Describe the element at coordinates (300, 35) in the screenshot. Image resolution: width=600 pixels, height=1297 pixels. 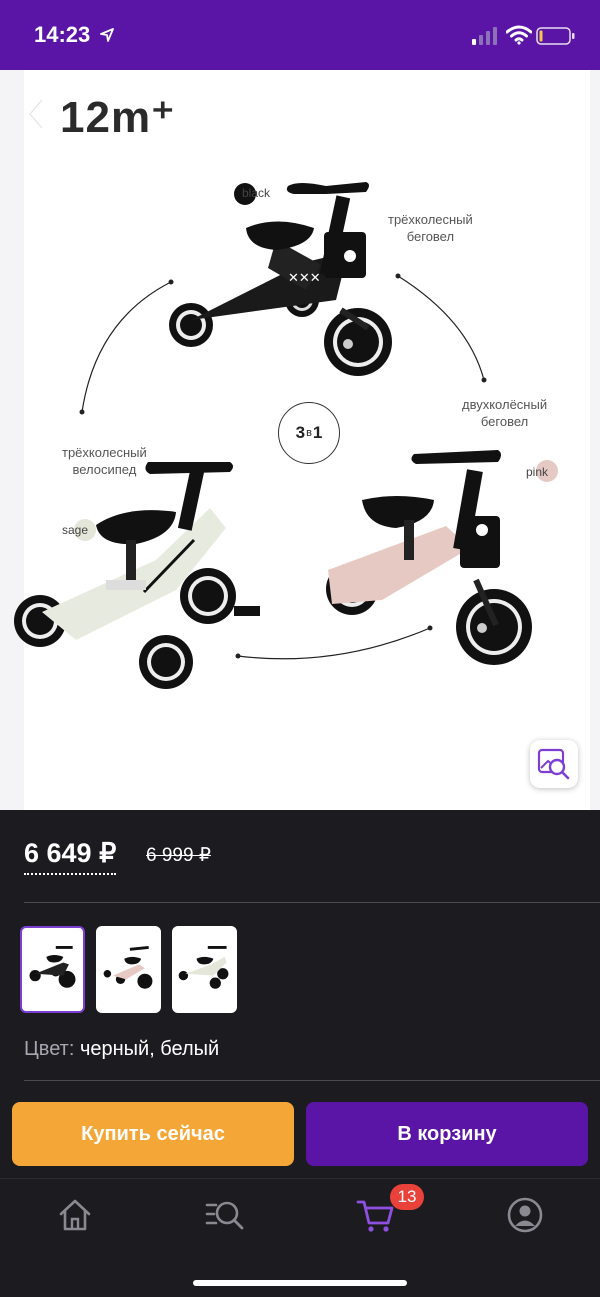
I see `status-bar: 14:23` at that location.